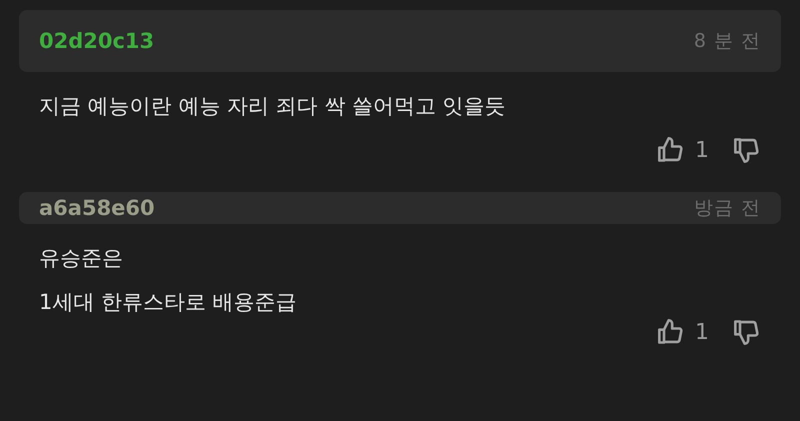 The image size is (800, 421). What do you see at coordinates (168, 302) in the screenshot?
I see `comment-text: 1세대 한류스타로 배용준급` at bounding box center [168, 302].